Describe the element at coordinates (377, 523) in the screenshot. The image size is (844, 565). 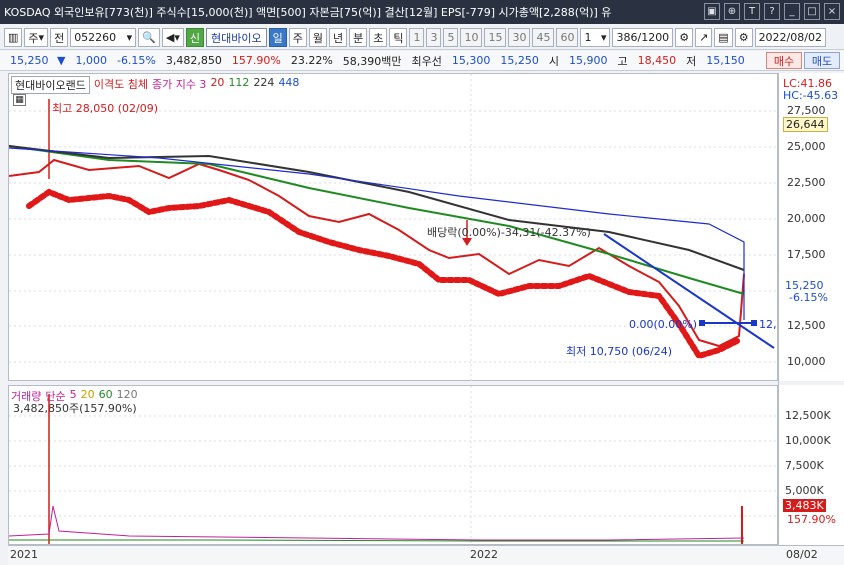
I see `volume-ma-line` at that location.